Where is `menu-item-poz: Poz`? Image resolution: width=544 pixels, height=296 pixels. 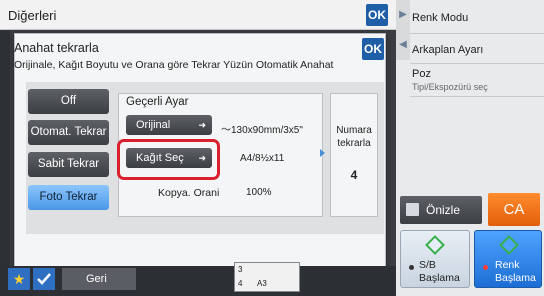
menu-item-poz: Poz is located at coordinates (477, 74).